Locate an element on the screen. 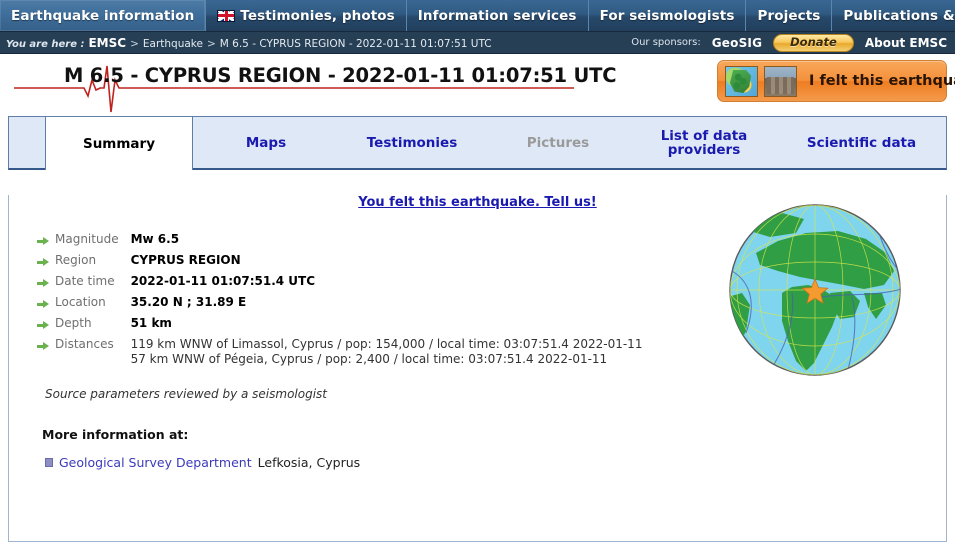  nav-item-earthquake-information: Earthquake information is located at coordinates (103, 15).